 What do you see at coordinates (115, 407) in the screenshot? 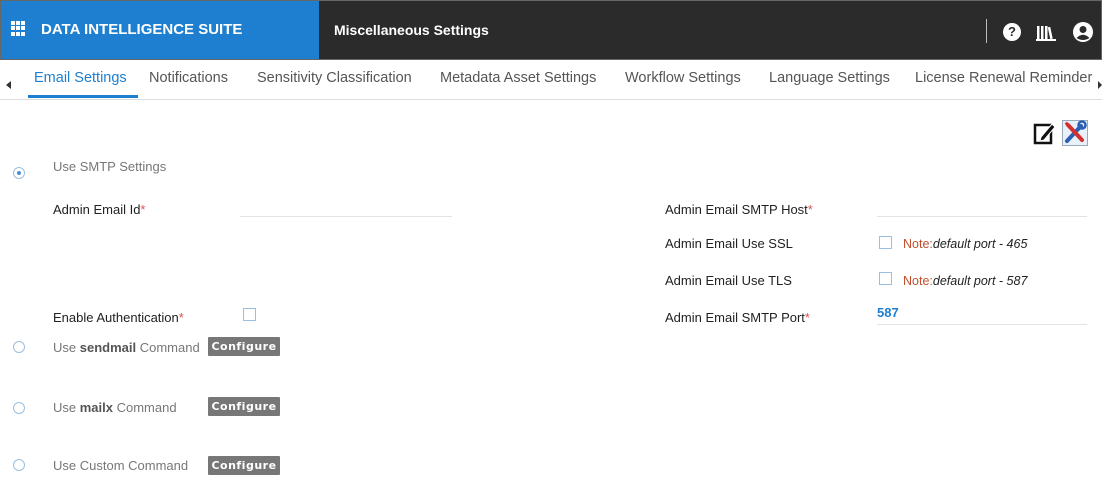
I see `mailx-label: Use mailx Command` at bounding box center [115, 407].